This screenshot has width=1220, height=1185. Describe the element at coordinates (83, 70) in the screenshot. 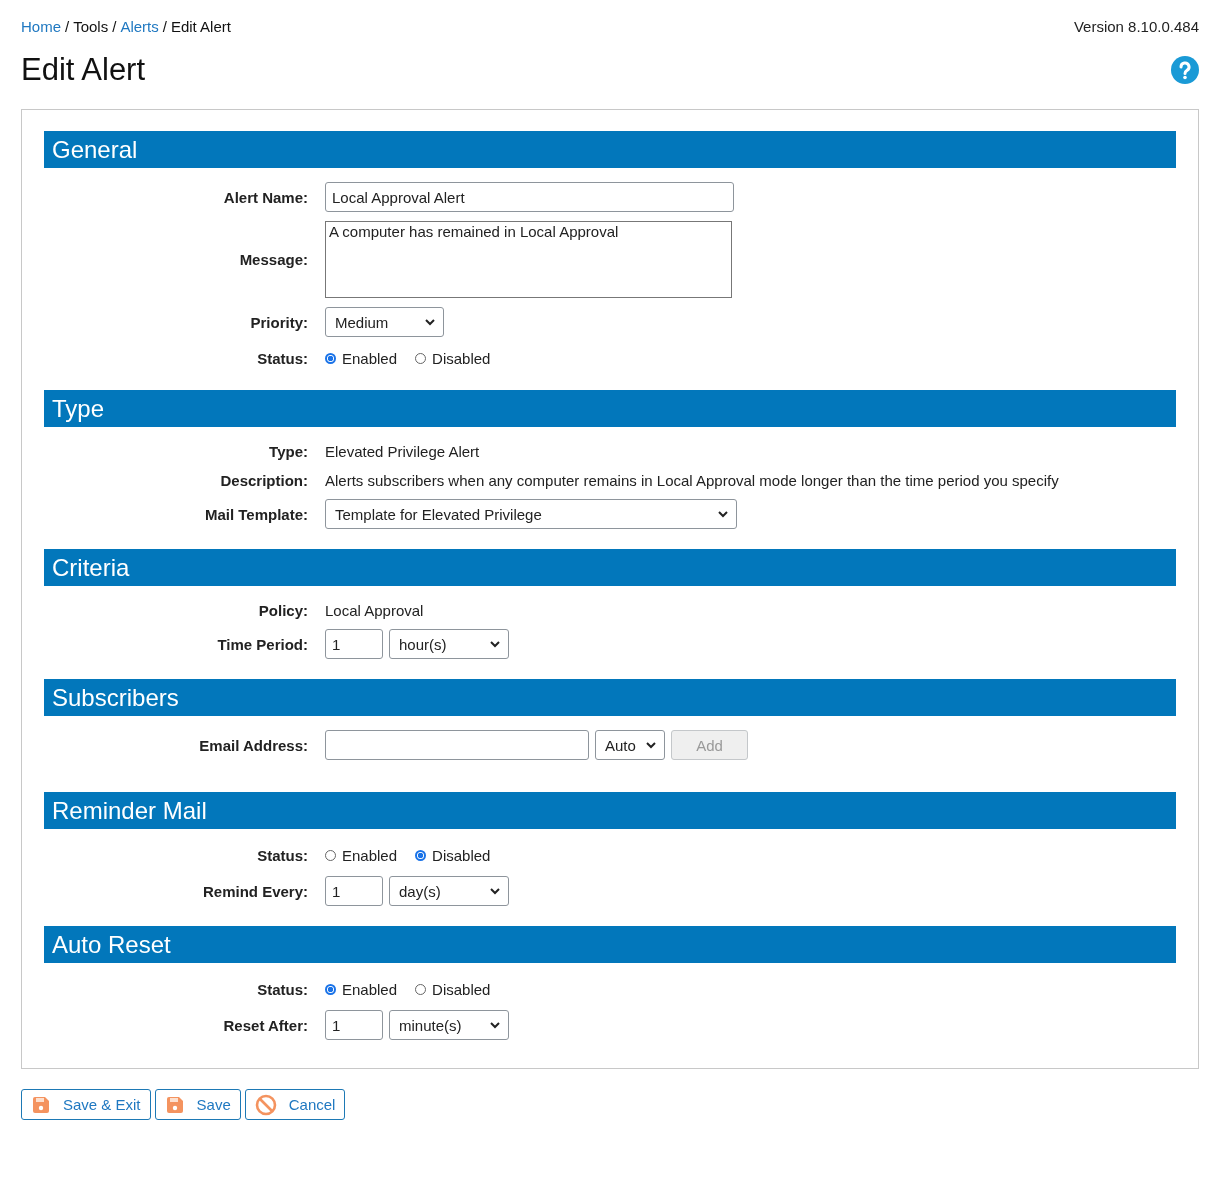

I see `page-title: Edit Alert` at that location.